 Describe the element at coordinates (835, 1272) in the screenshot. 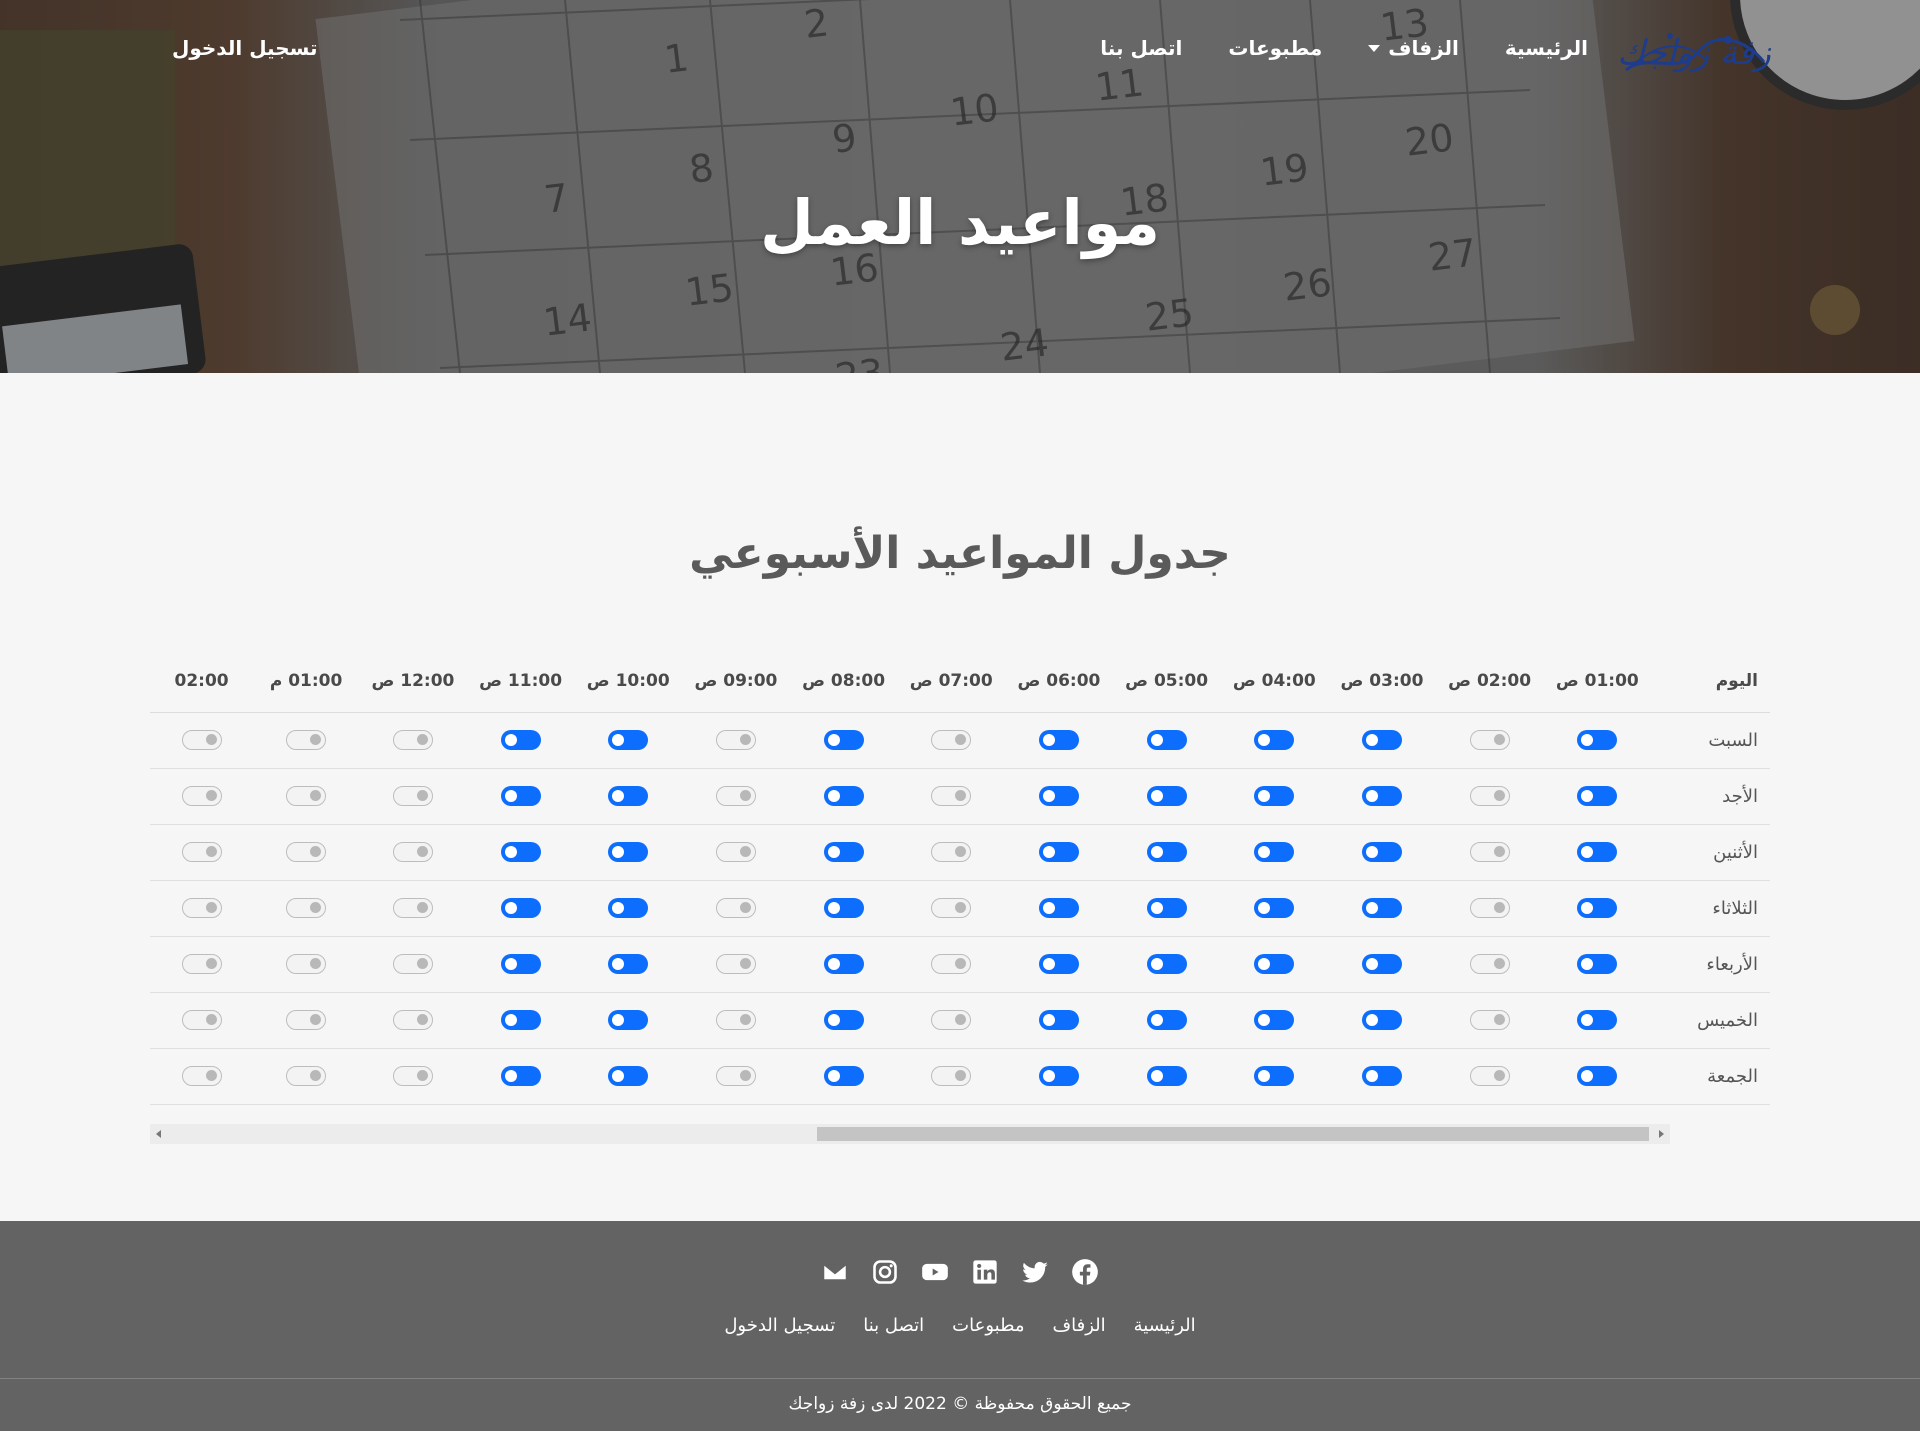

I see `mail-icon` at that location.